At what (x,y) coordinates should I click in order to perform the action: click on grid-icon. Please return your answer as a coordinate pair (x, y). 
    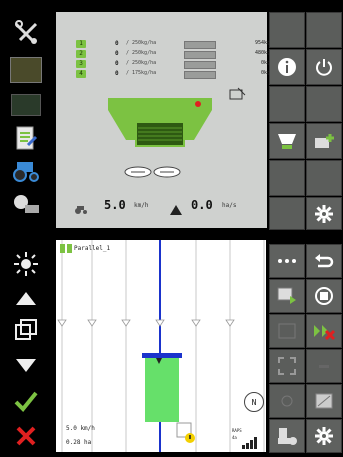
    Looking at the image, I should click on (287, 331).